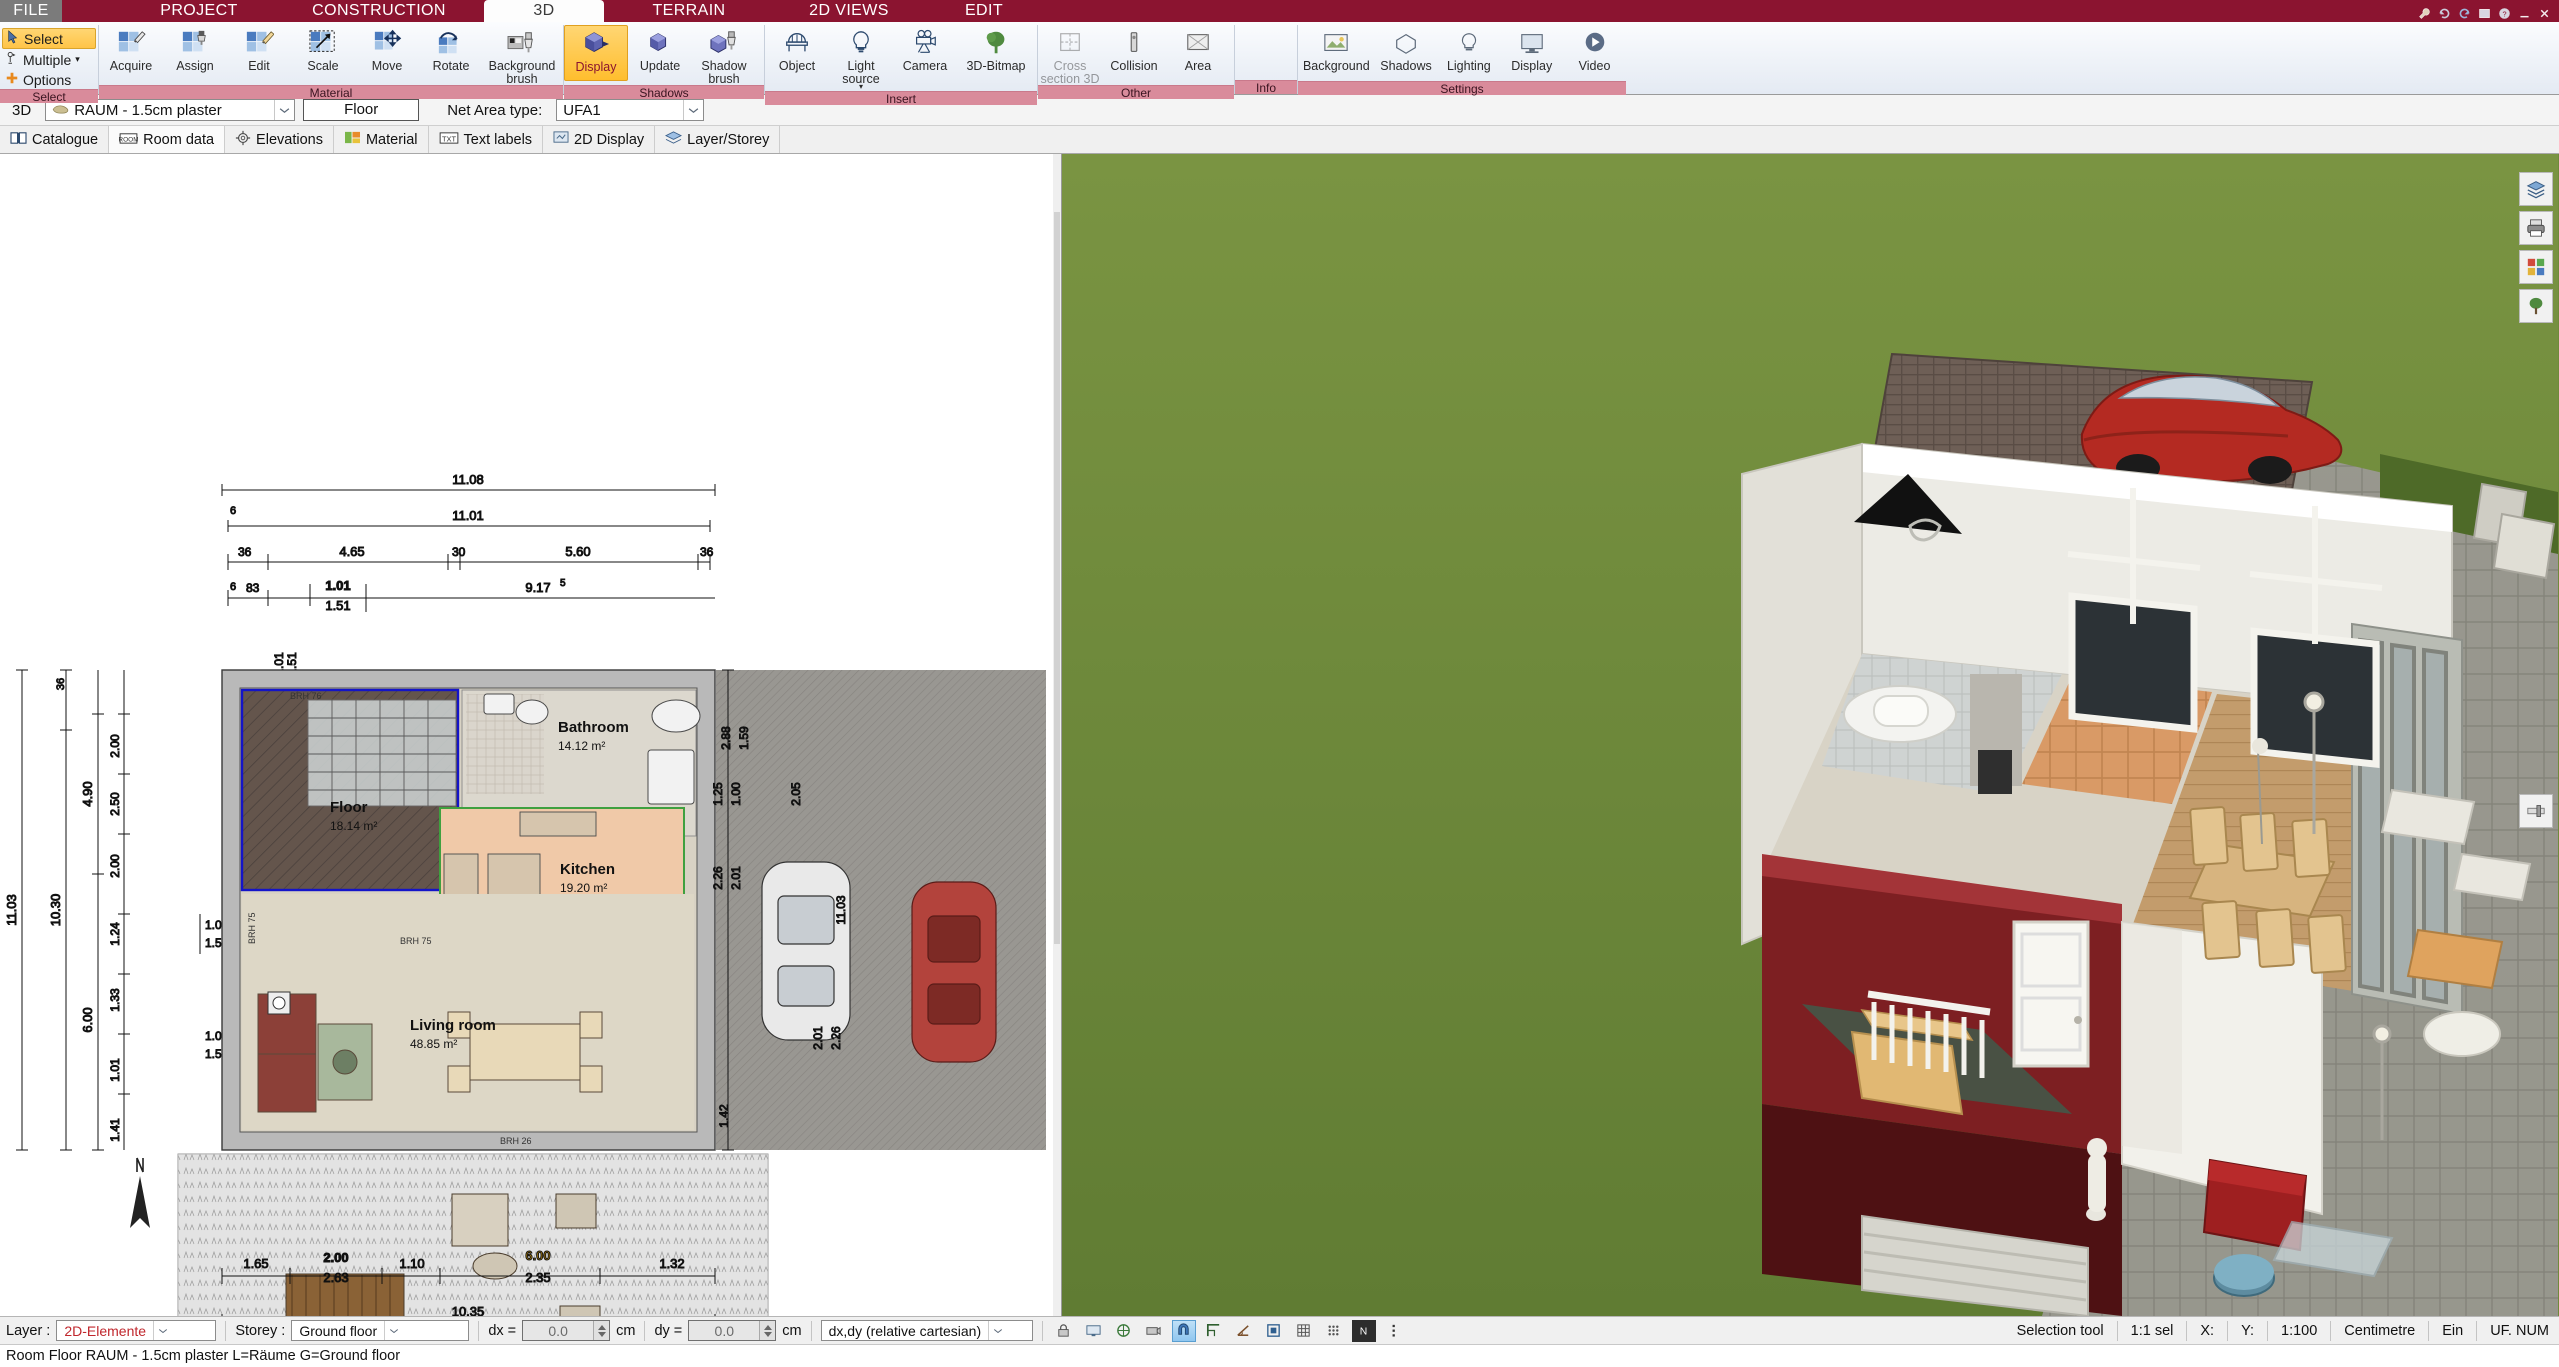 The image size is (2559, 1367). What do you see at coordinates (379, 11) in the screenshot?
I see `menu-tab-construction: CONSTRUCTION` at bounding box center [379, 11].